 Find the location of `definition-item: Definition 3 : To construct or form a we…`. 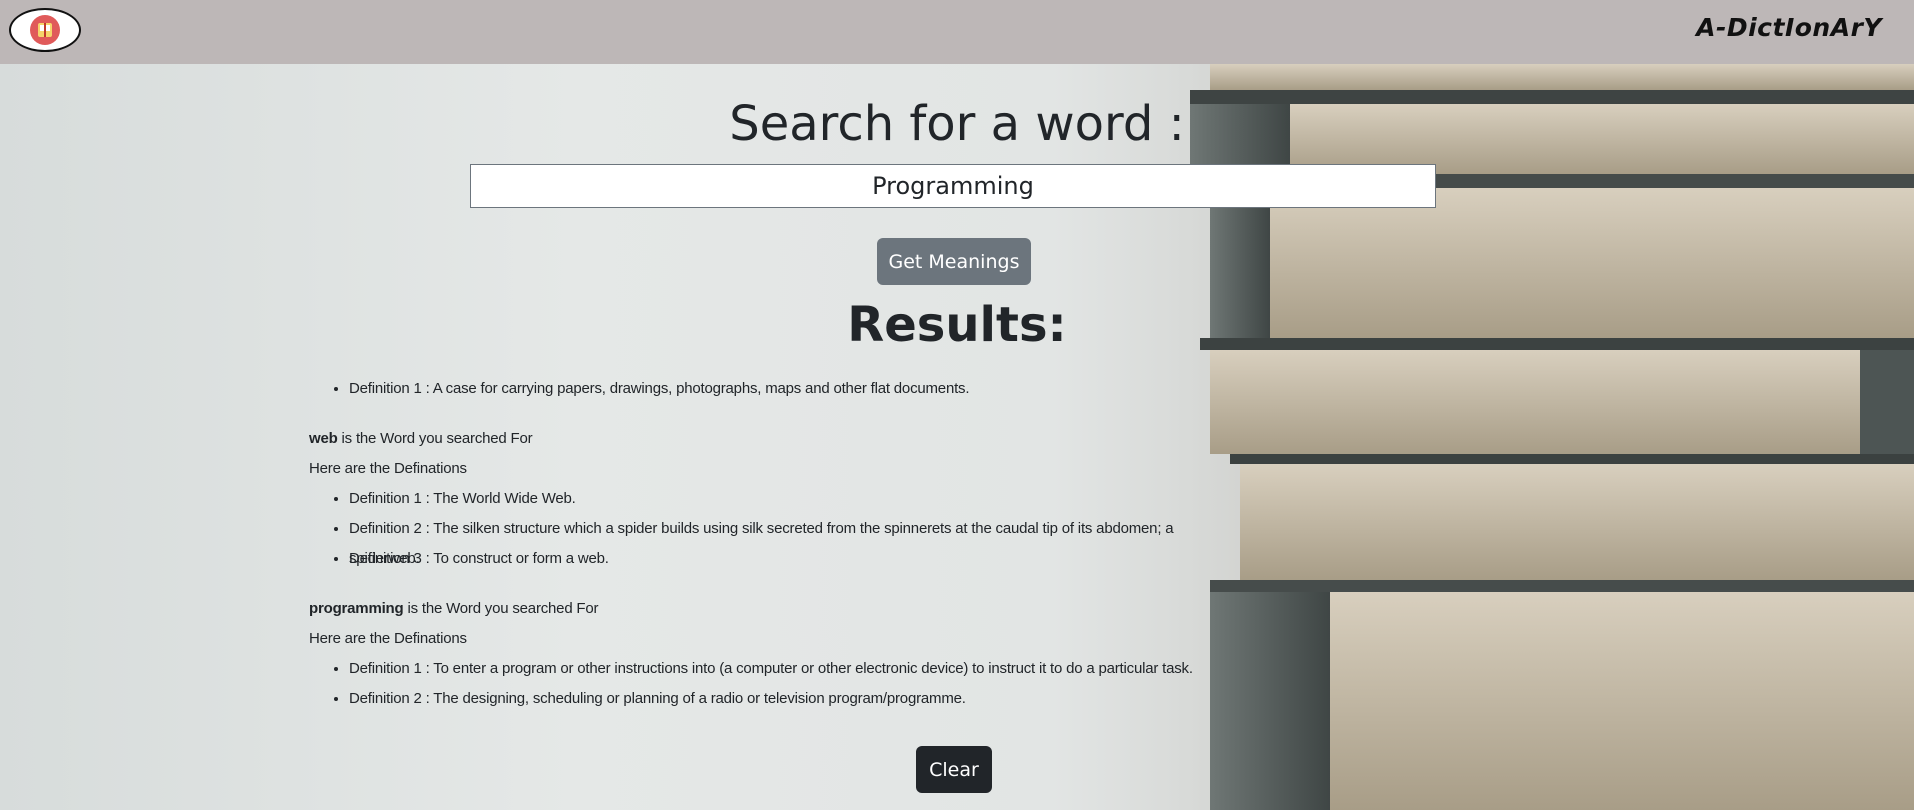

definition-item: Definition 3 : To construct or form a we… is located at coordinates (779, 559).